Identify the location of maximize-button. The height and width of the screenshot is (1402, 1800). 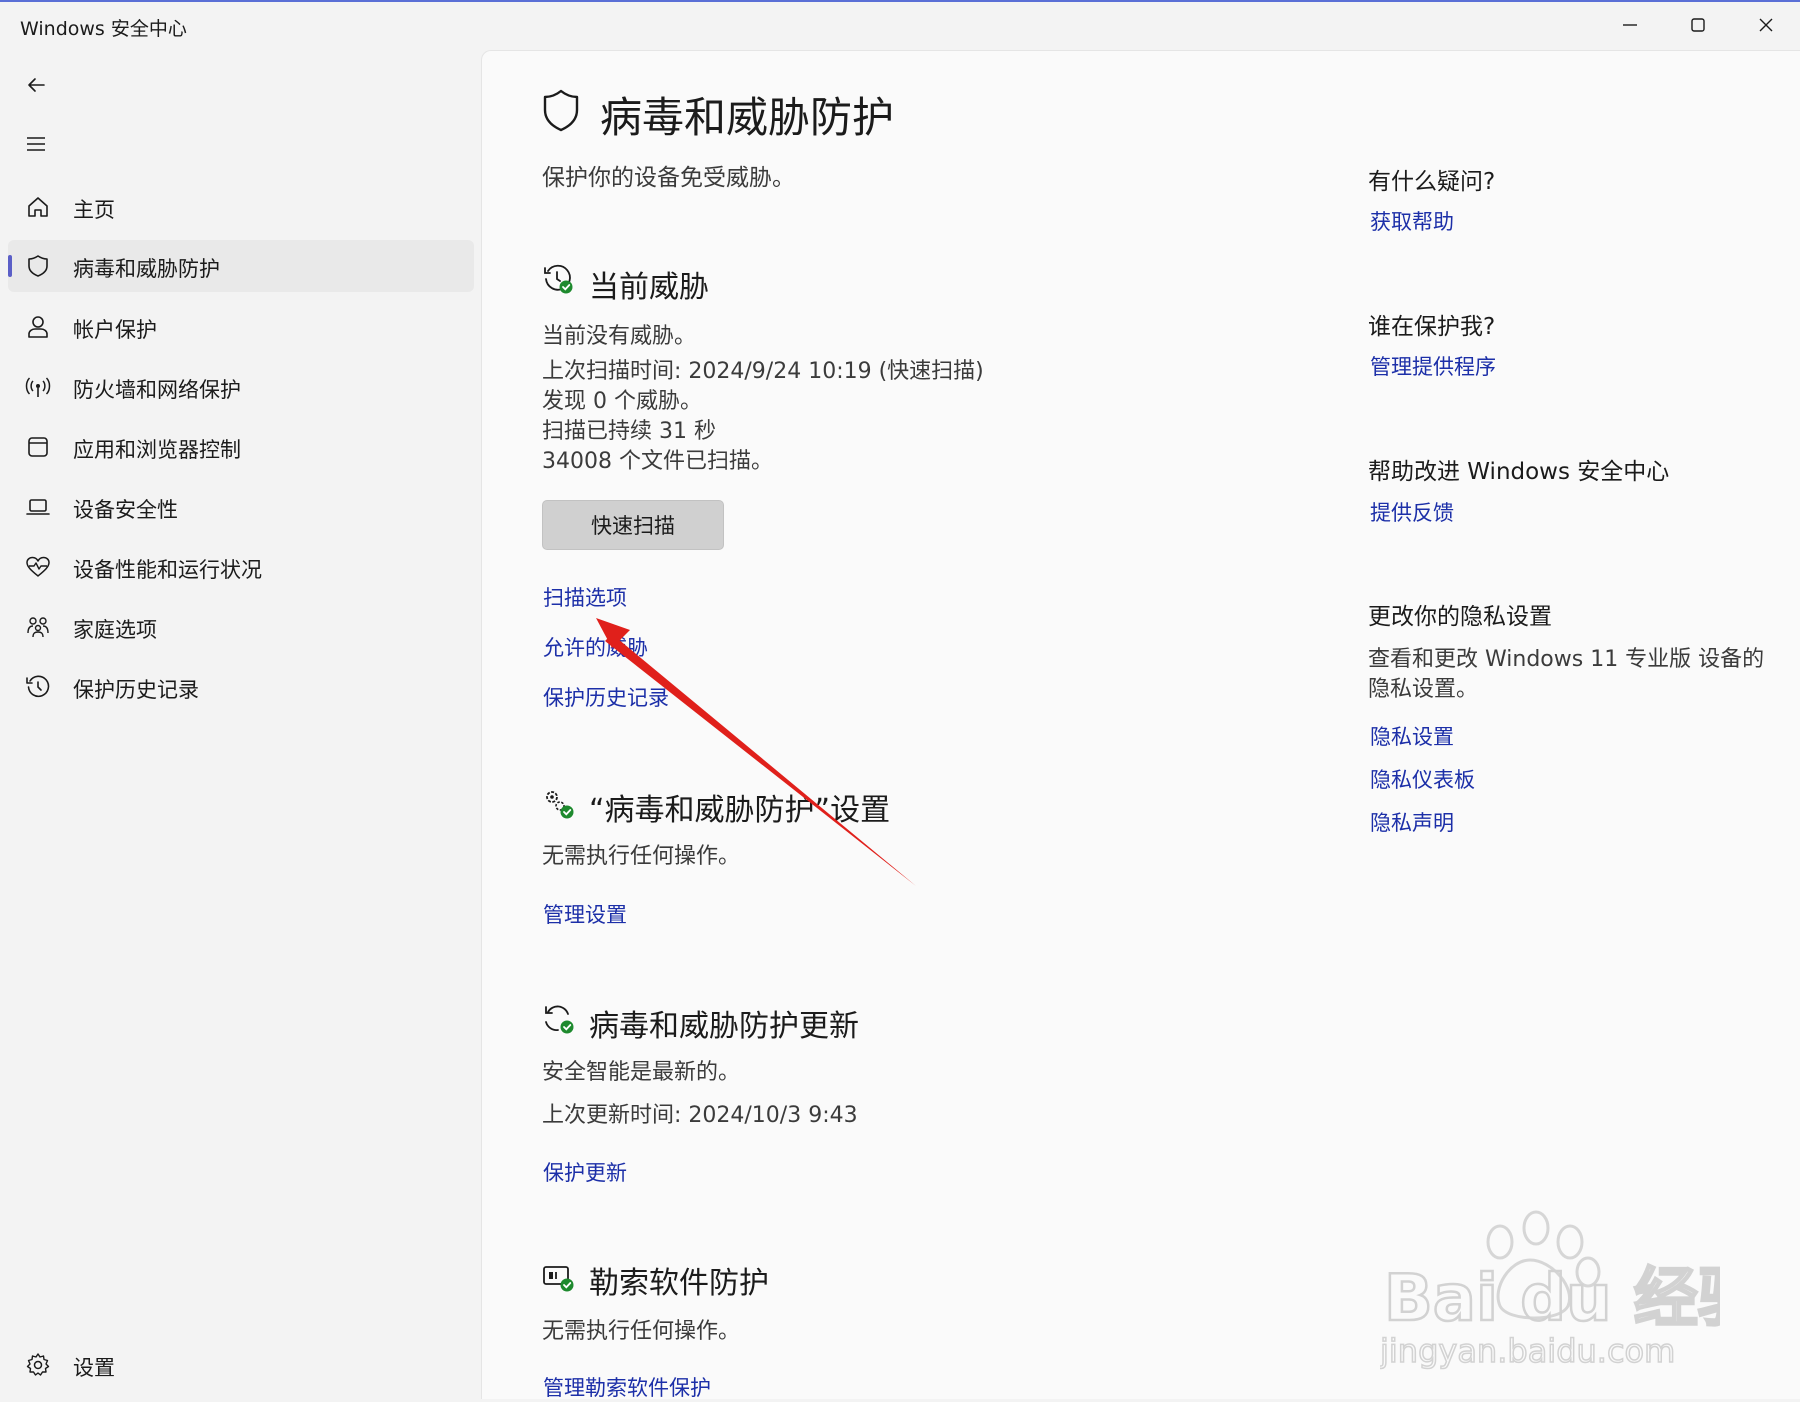
(1698, 25).